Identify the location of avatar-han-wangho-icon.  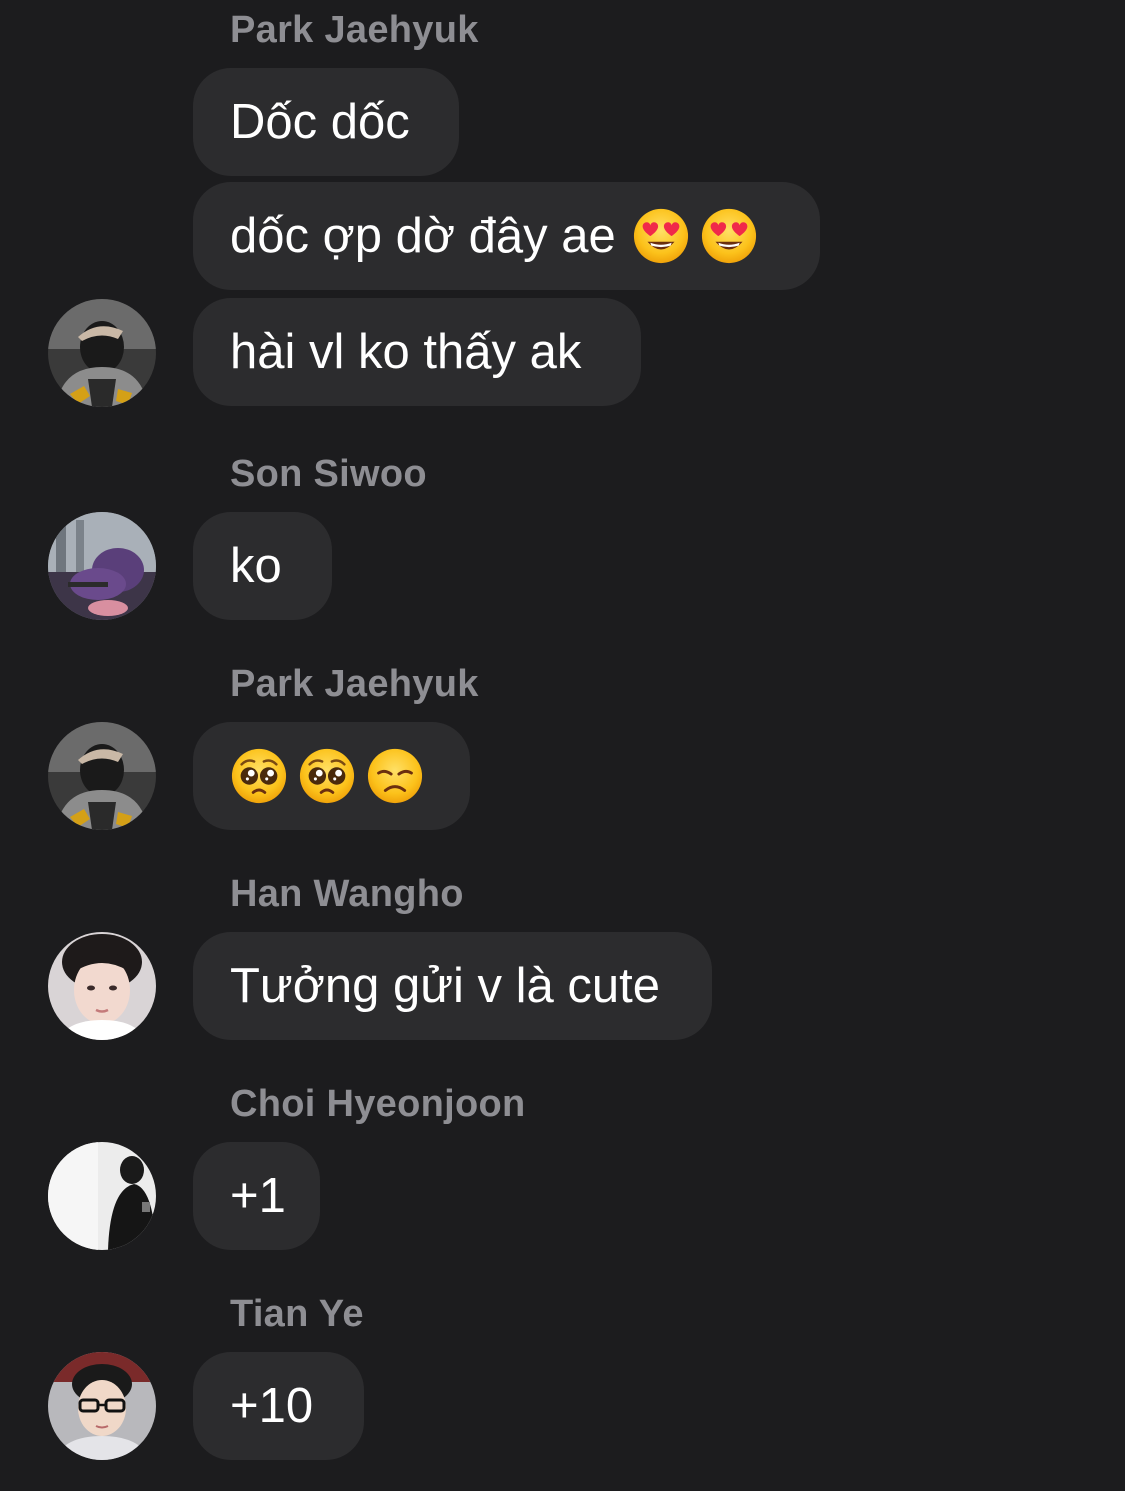
(102, 986).